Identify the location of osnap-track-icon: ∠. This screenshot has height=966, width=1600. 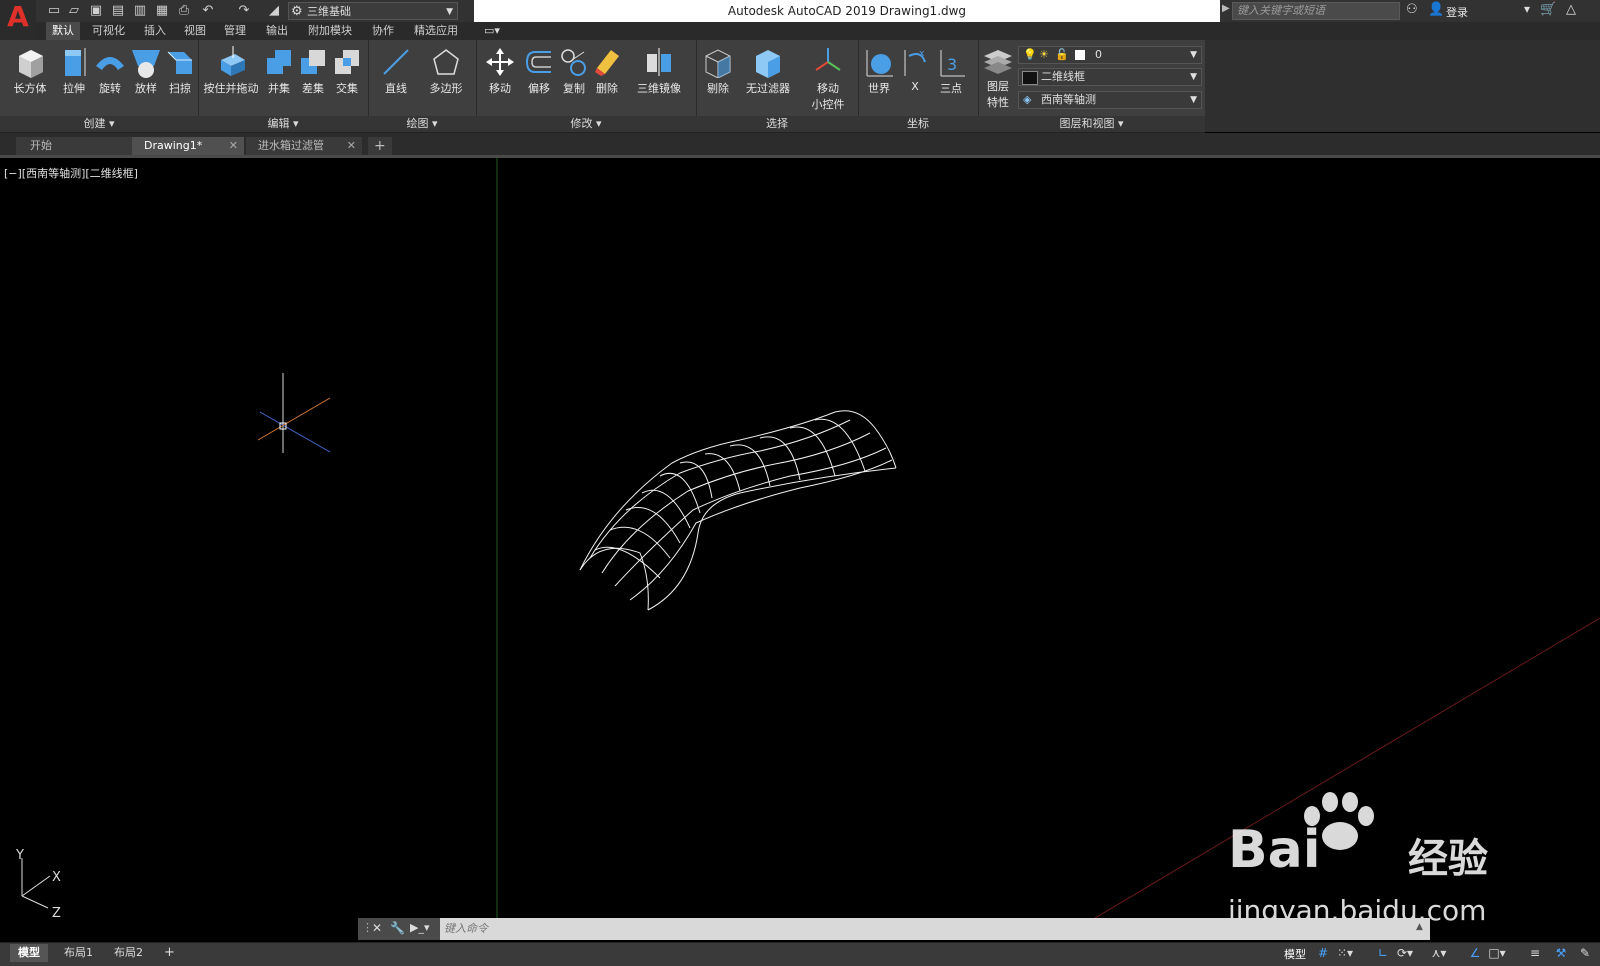
(1475, 953).